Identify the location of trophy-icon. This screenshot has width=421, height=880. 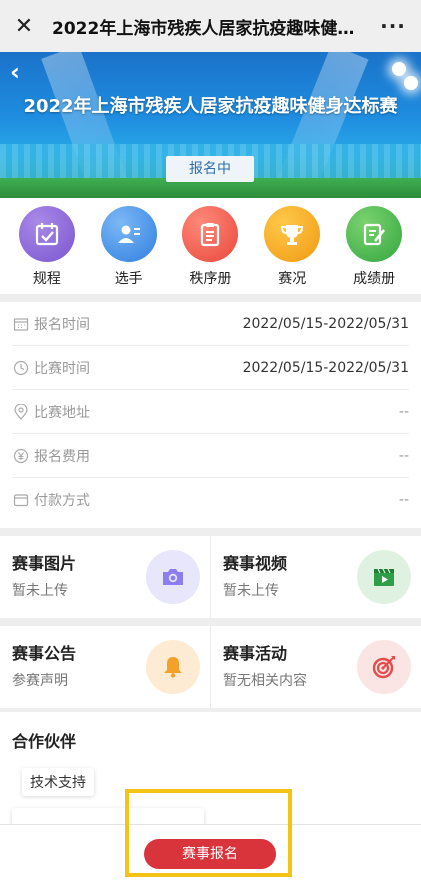
(292, 234).